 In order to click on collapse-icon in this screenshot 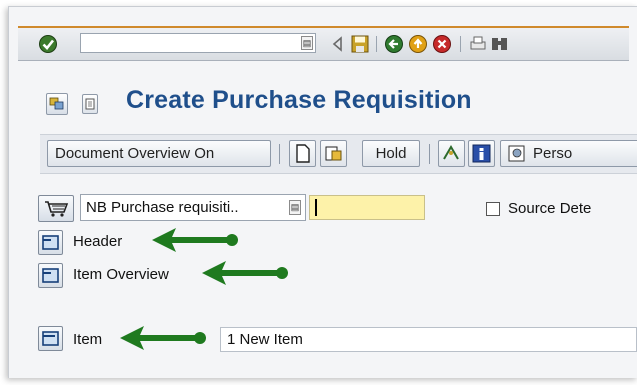, I will do `click(50, 338)`.